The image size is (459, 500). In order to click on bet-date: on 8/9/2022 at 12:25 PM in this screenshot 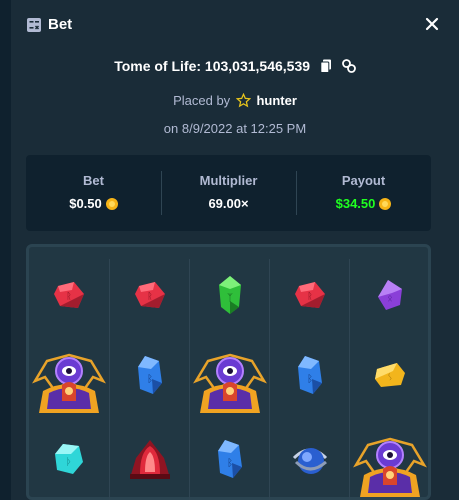, I will do `click(235, 128)`.